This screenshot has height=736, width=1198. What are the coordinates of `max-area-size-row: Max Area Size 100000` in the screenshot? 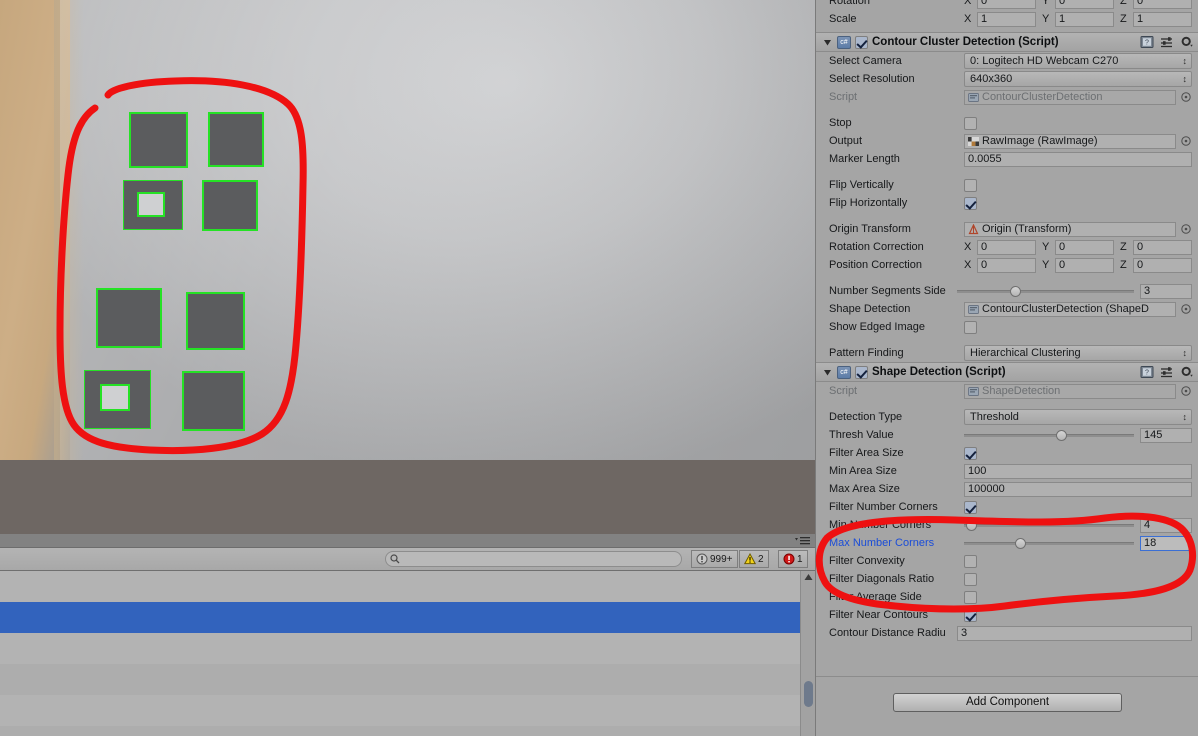 It's located at (1007, 489).